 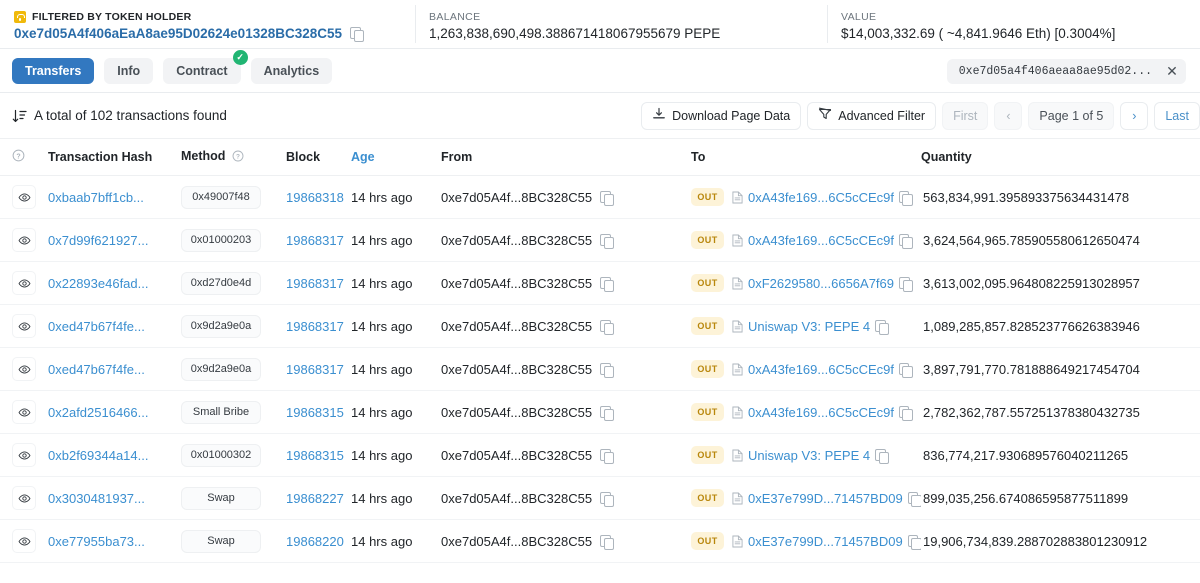 What do you see at coordinates (1060, 369) in the screenshot?
I see `row-quantity-cell: 3,897,791,770.781888649217454704` at bounding box center [1060, 369].